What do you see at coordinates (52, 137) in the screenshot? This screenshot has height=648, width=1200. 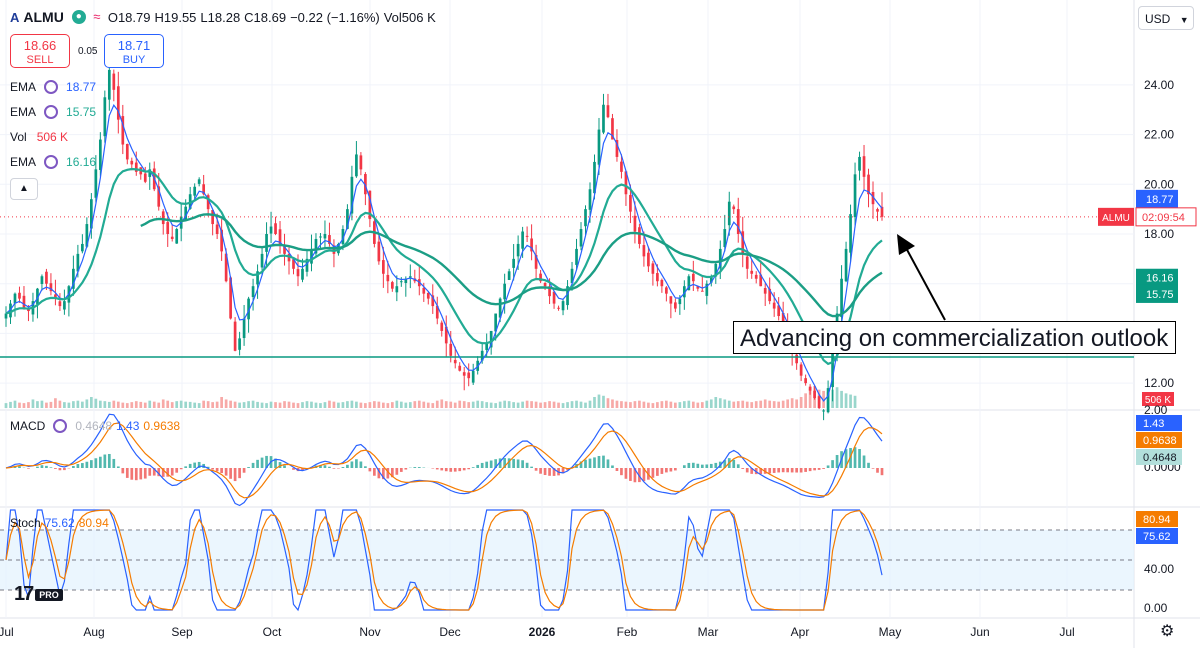 I see `indicator-value: 506 K` at bounding box center [52, 137].